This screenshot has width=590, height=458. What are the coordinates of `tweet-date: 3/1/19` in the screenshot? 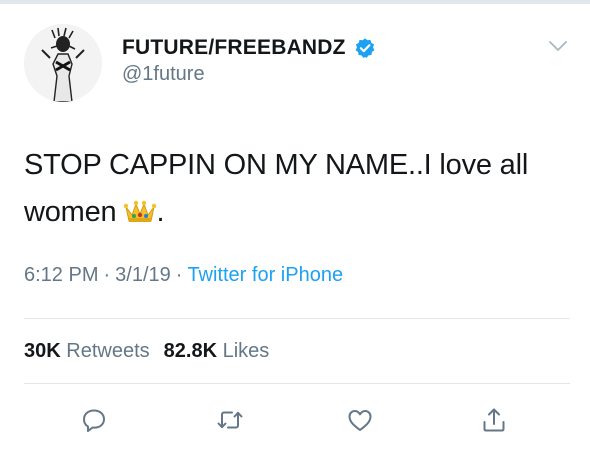 It's located at (143, 275).